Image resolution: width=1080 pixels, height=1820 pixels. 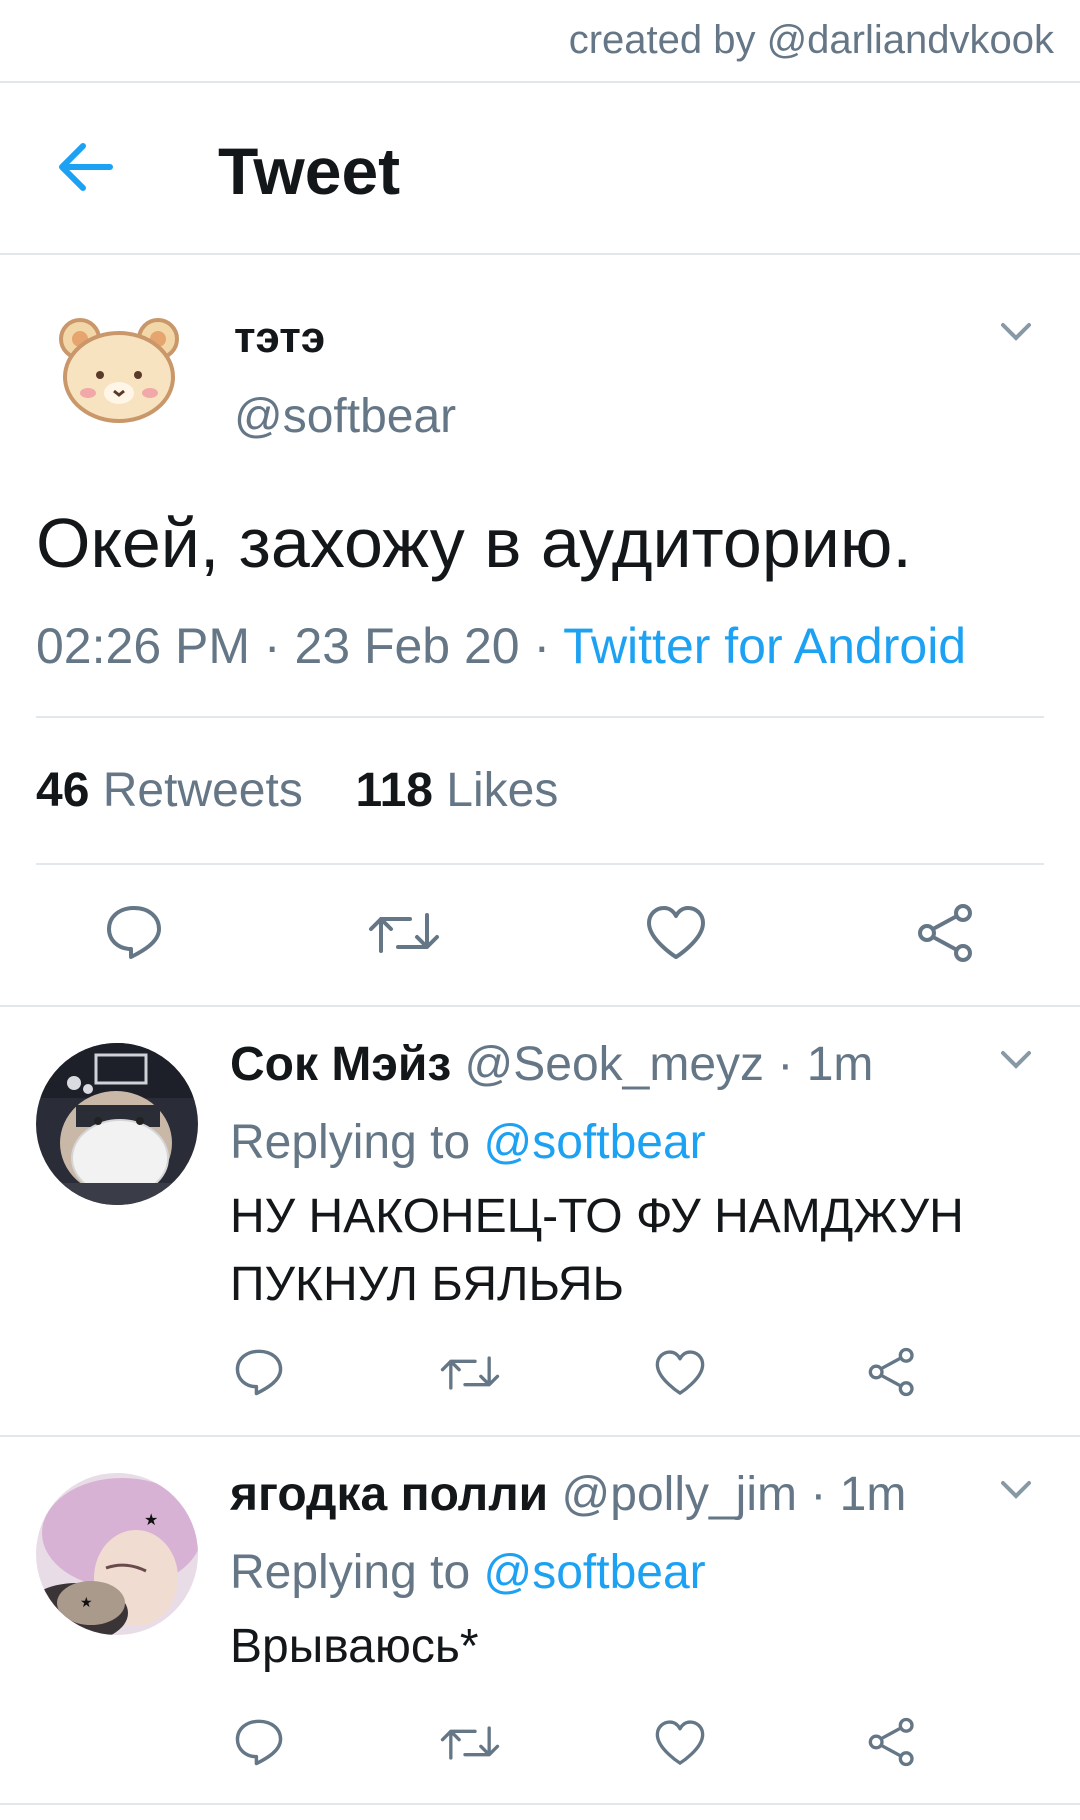 I want to click on reply-author-name: Сок Мэйз, so click(x=340, y=1064).